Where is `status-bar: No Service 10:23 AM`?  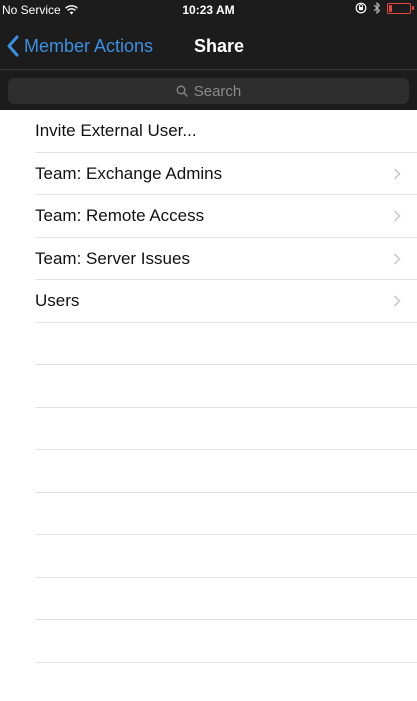 status-bar: No Service 10:23 AM is located at coordinates (208, 10).